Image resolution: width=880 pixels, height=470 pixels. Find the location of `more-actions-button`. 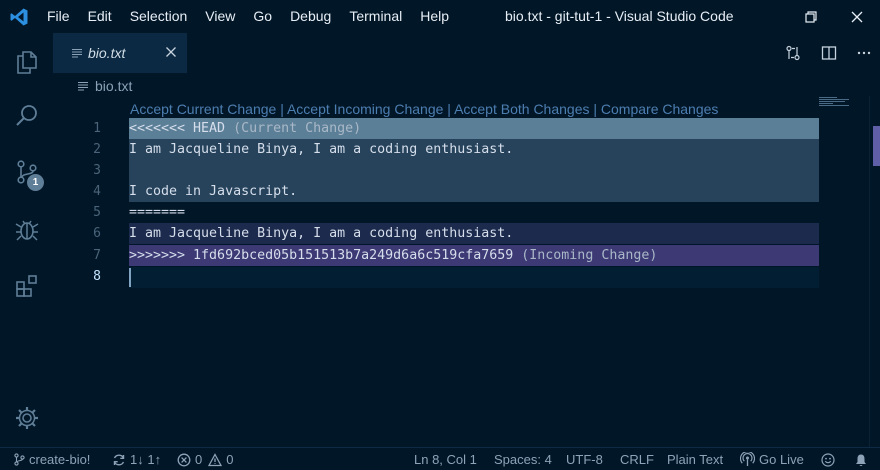

more-actions-button is located at coordinates (863, 53).